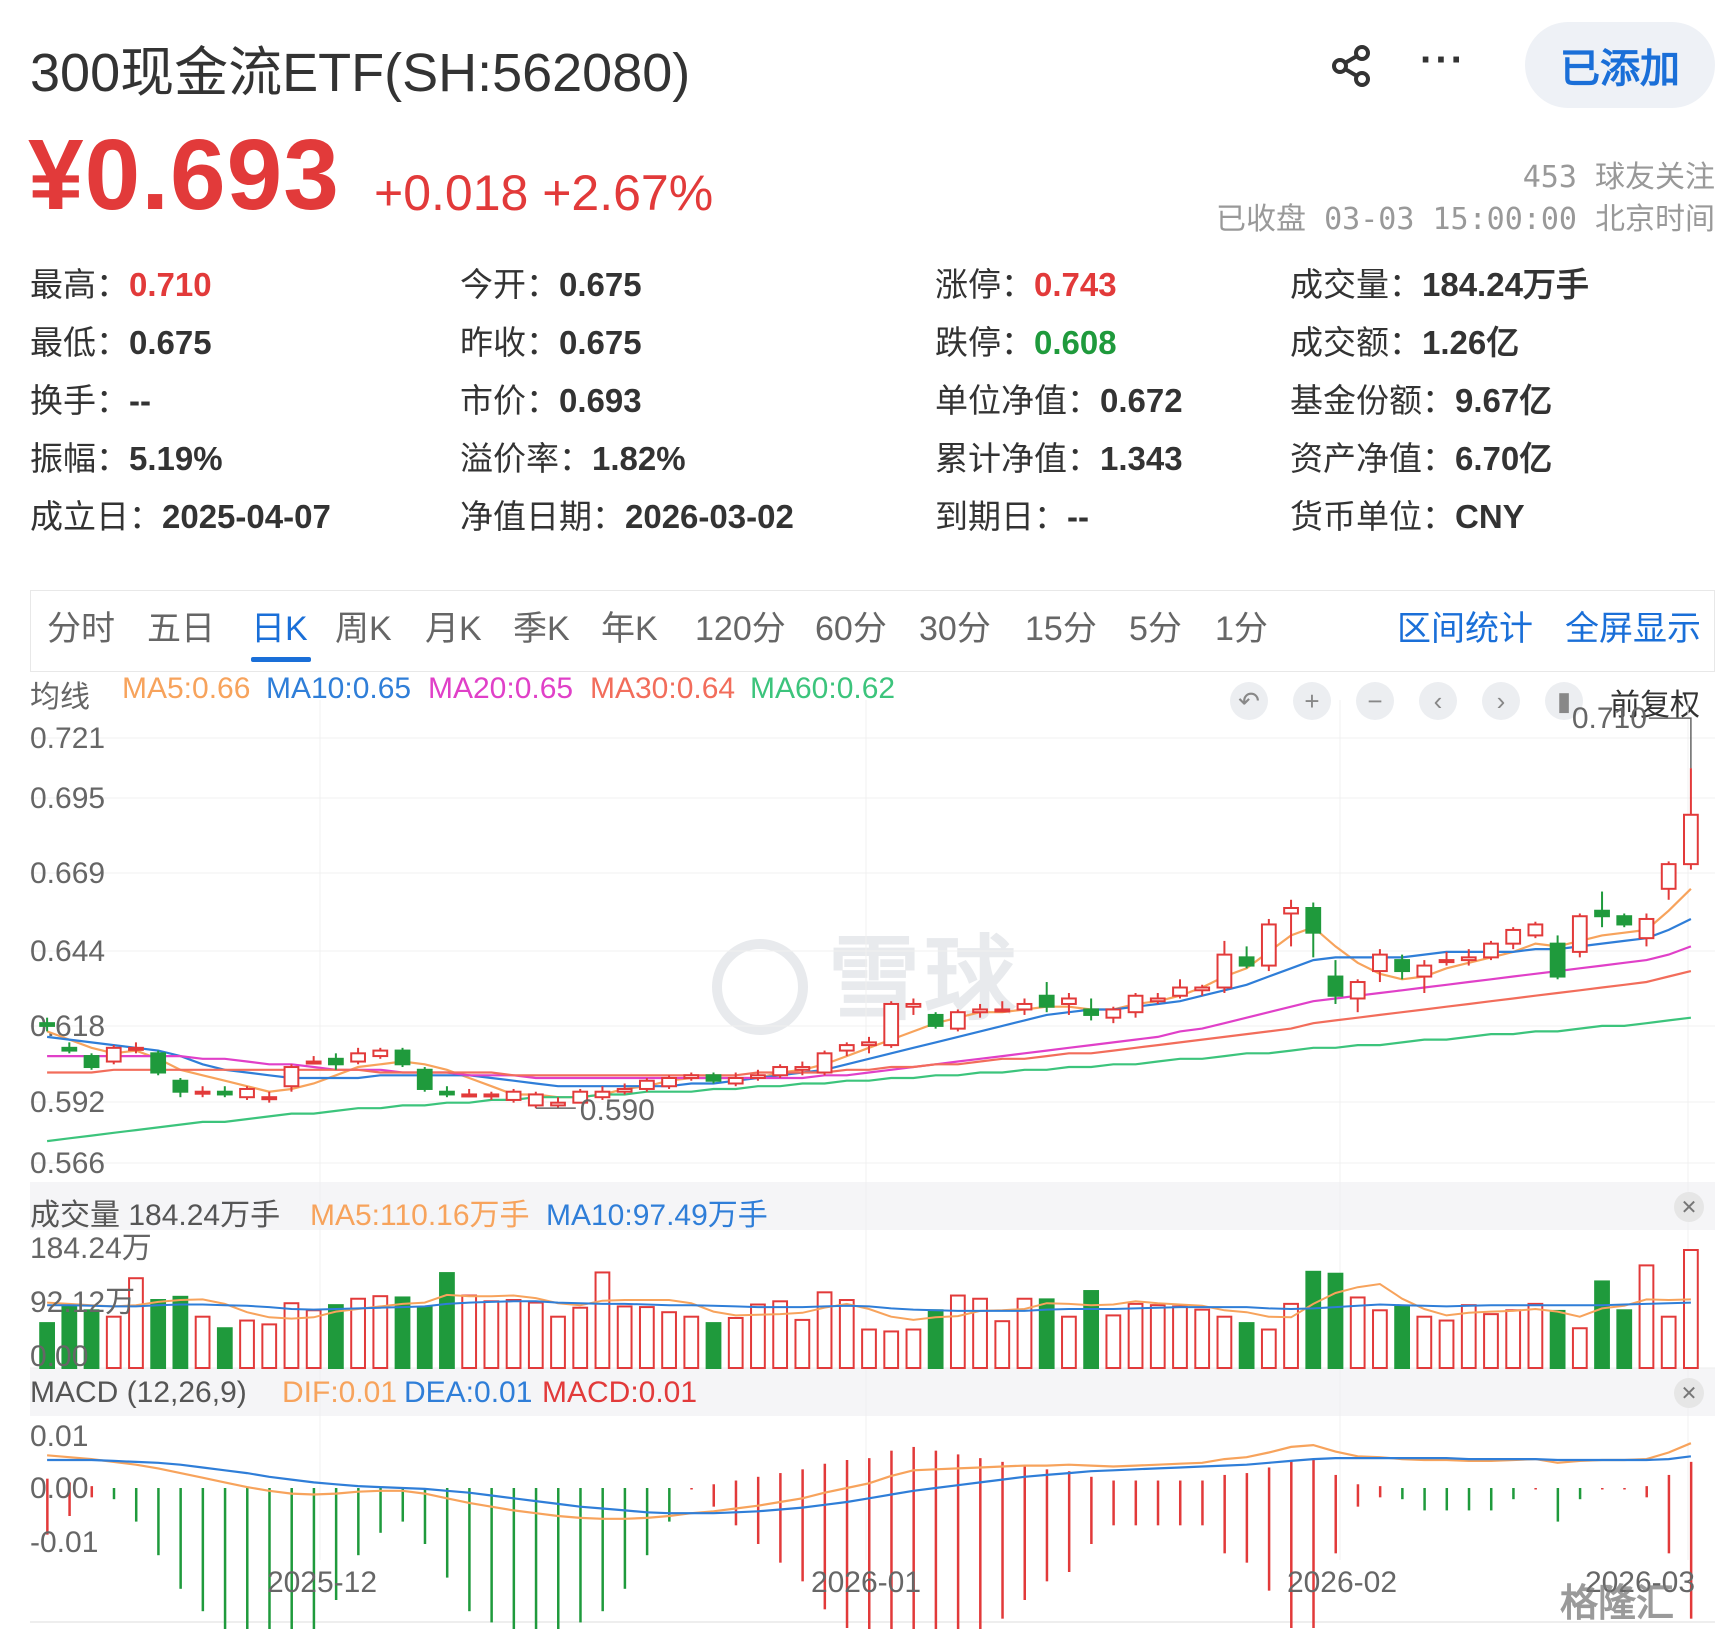  Describe the element at coordinates (67, 798) in the screenshot. I see `price-axis-tick: 0.695` at that location.